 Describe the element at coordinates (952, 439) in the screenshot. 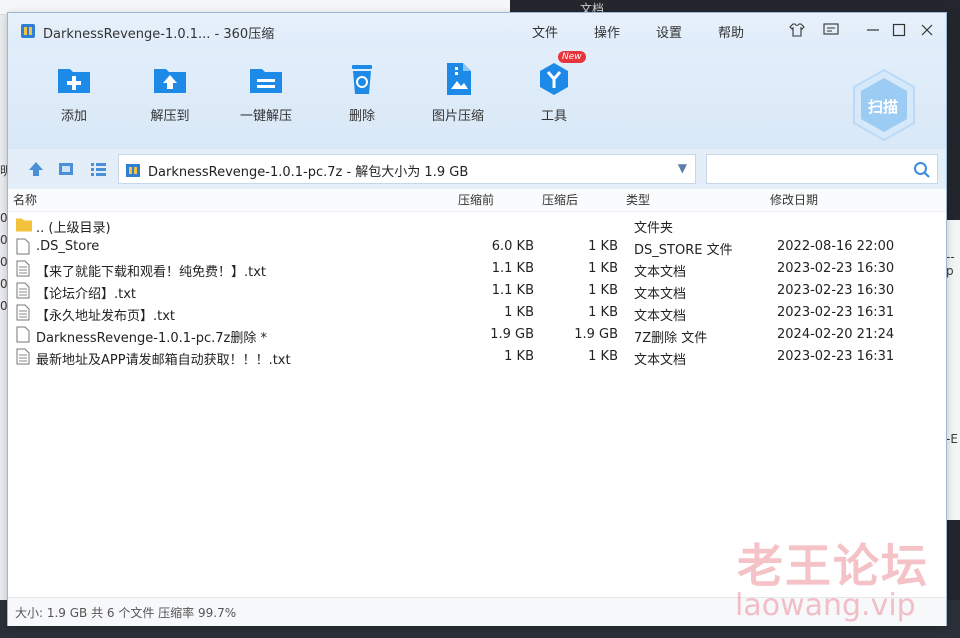

I see `background-text: -E` at that location.